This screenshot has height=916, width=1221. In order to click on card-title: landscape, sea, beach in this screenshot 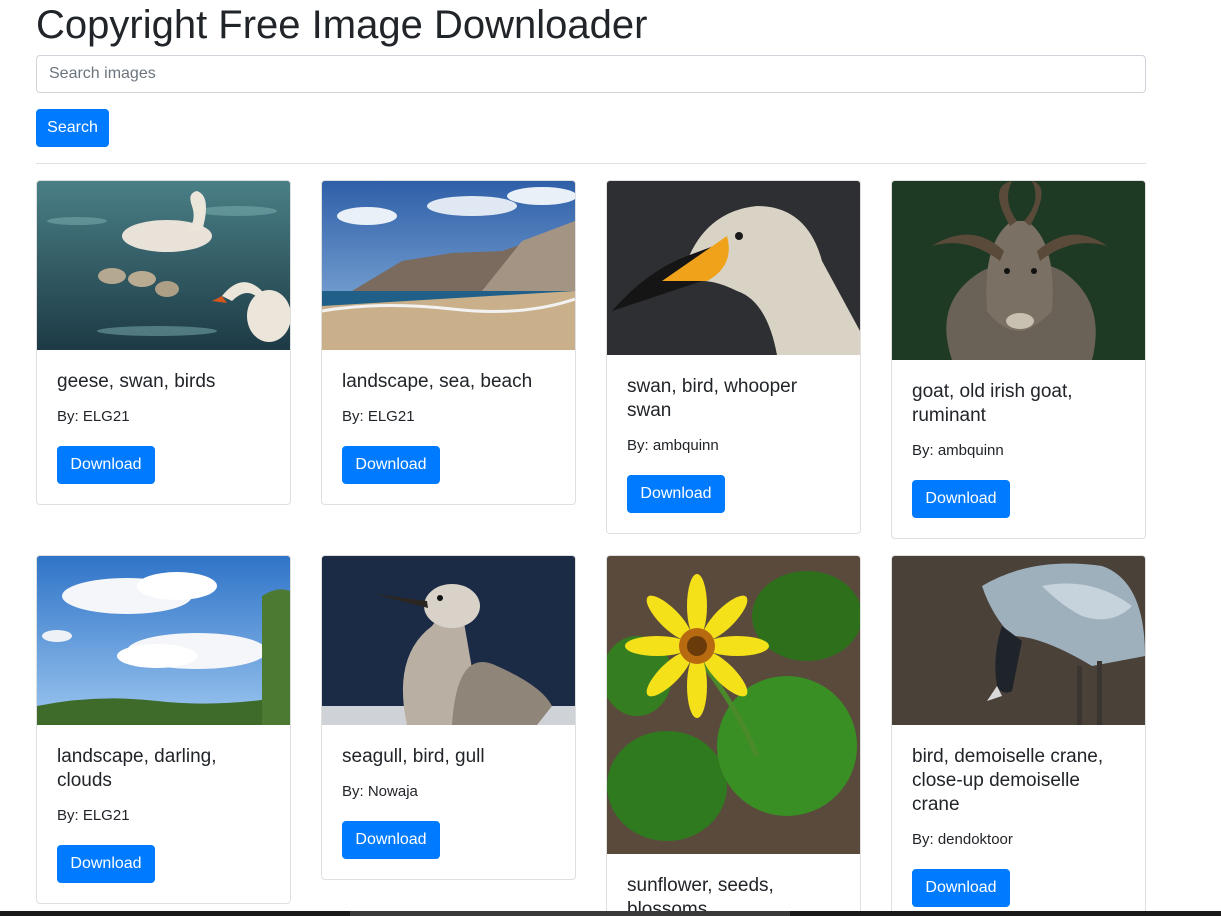, I will do `click(437, 381)`.